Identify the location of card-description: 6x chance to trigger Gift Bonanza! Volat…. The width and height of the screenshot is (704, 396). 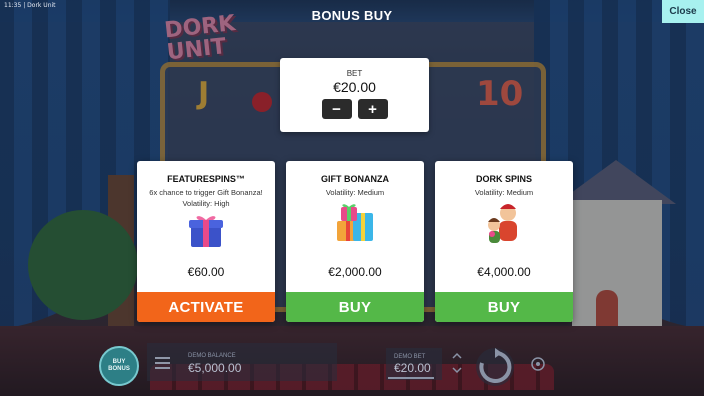
(206, 198).